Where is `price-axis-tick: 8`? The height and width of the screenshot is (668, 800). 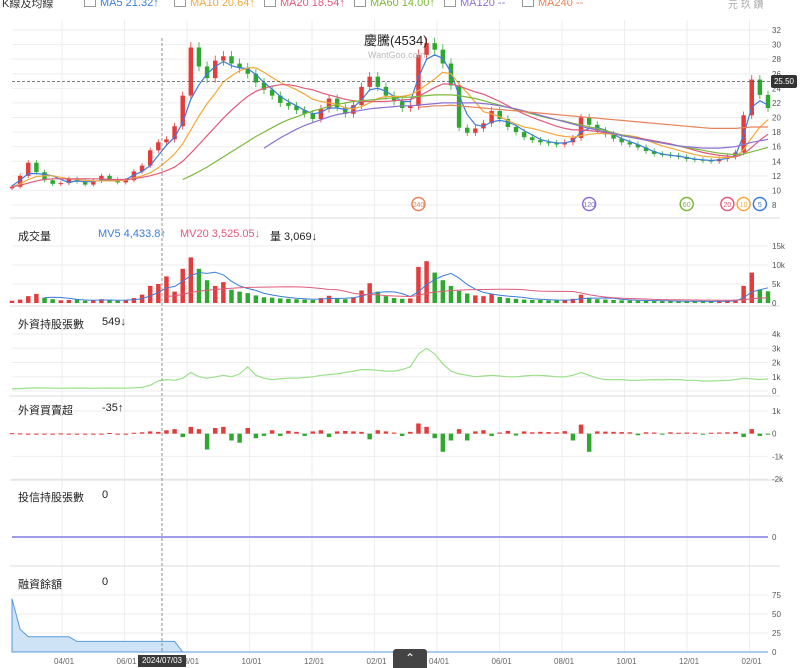 price-axis-tick: 8 is located at coordinates (774, 205).